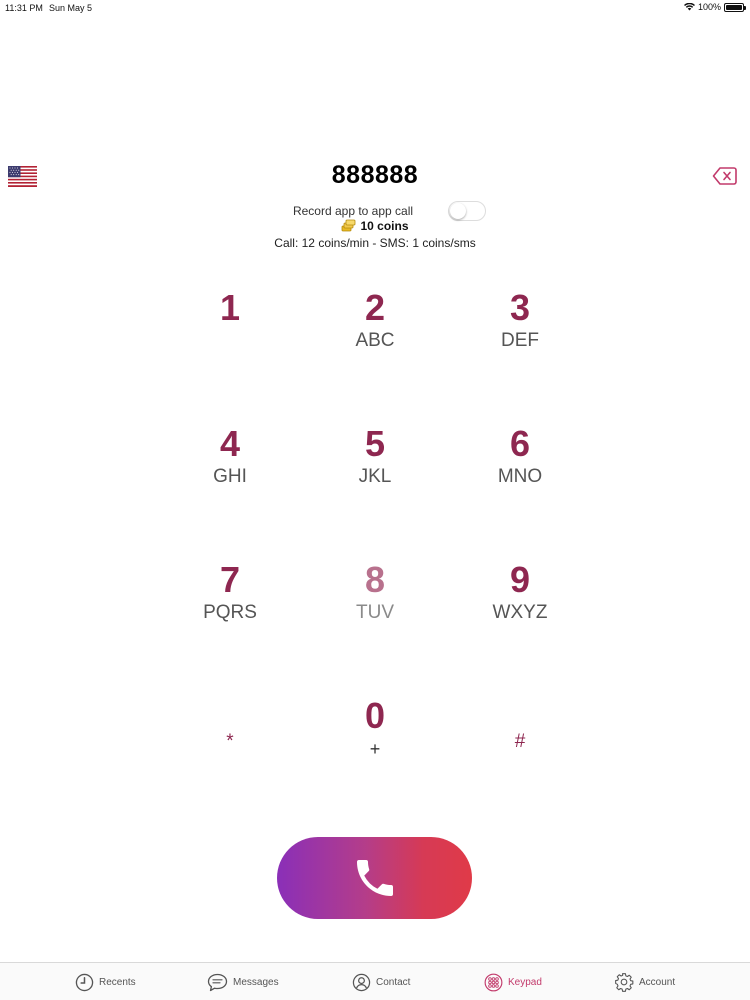 Image resolution: width=750 pixels, height=1000 pixels. What do you see at coordinates (375, 715) in the screenshot?
I see `key-digit: 0` at bounding box center [375, 715].